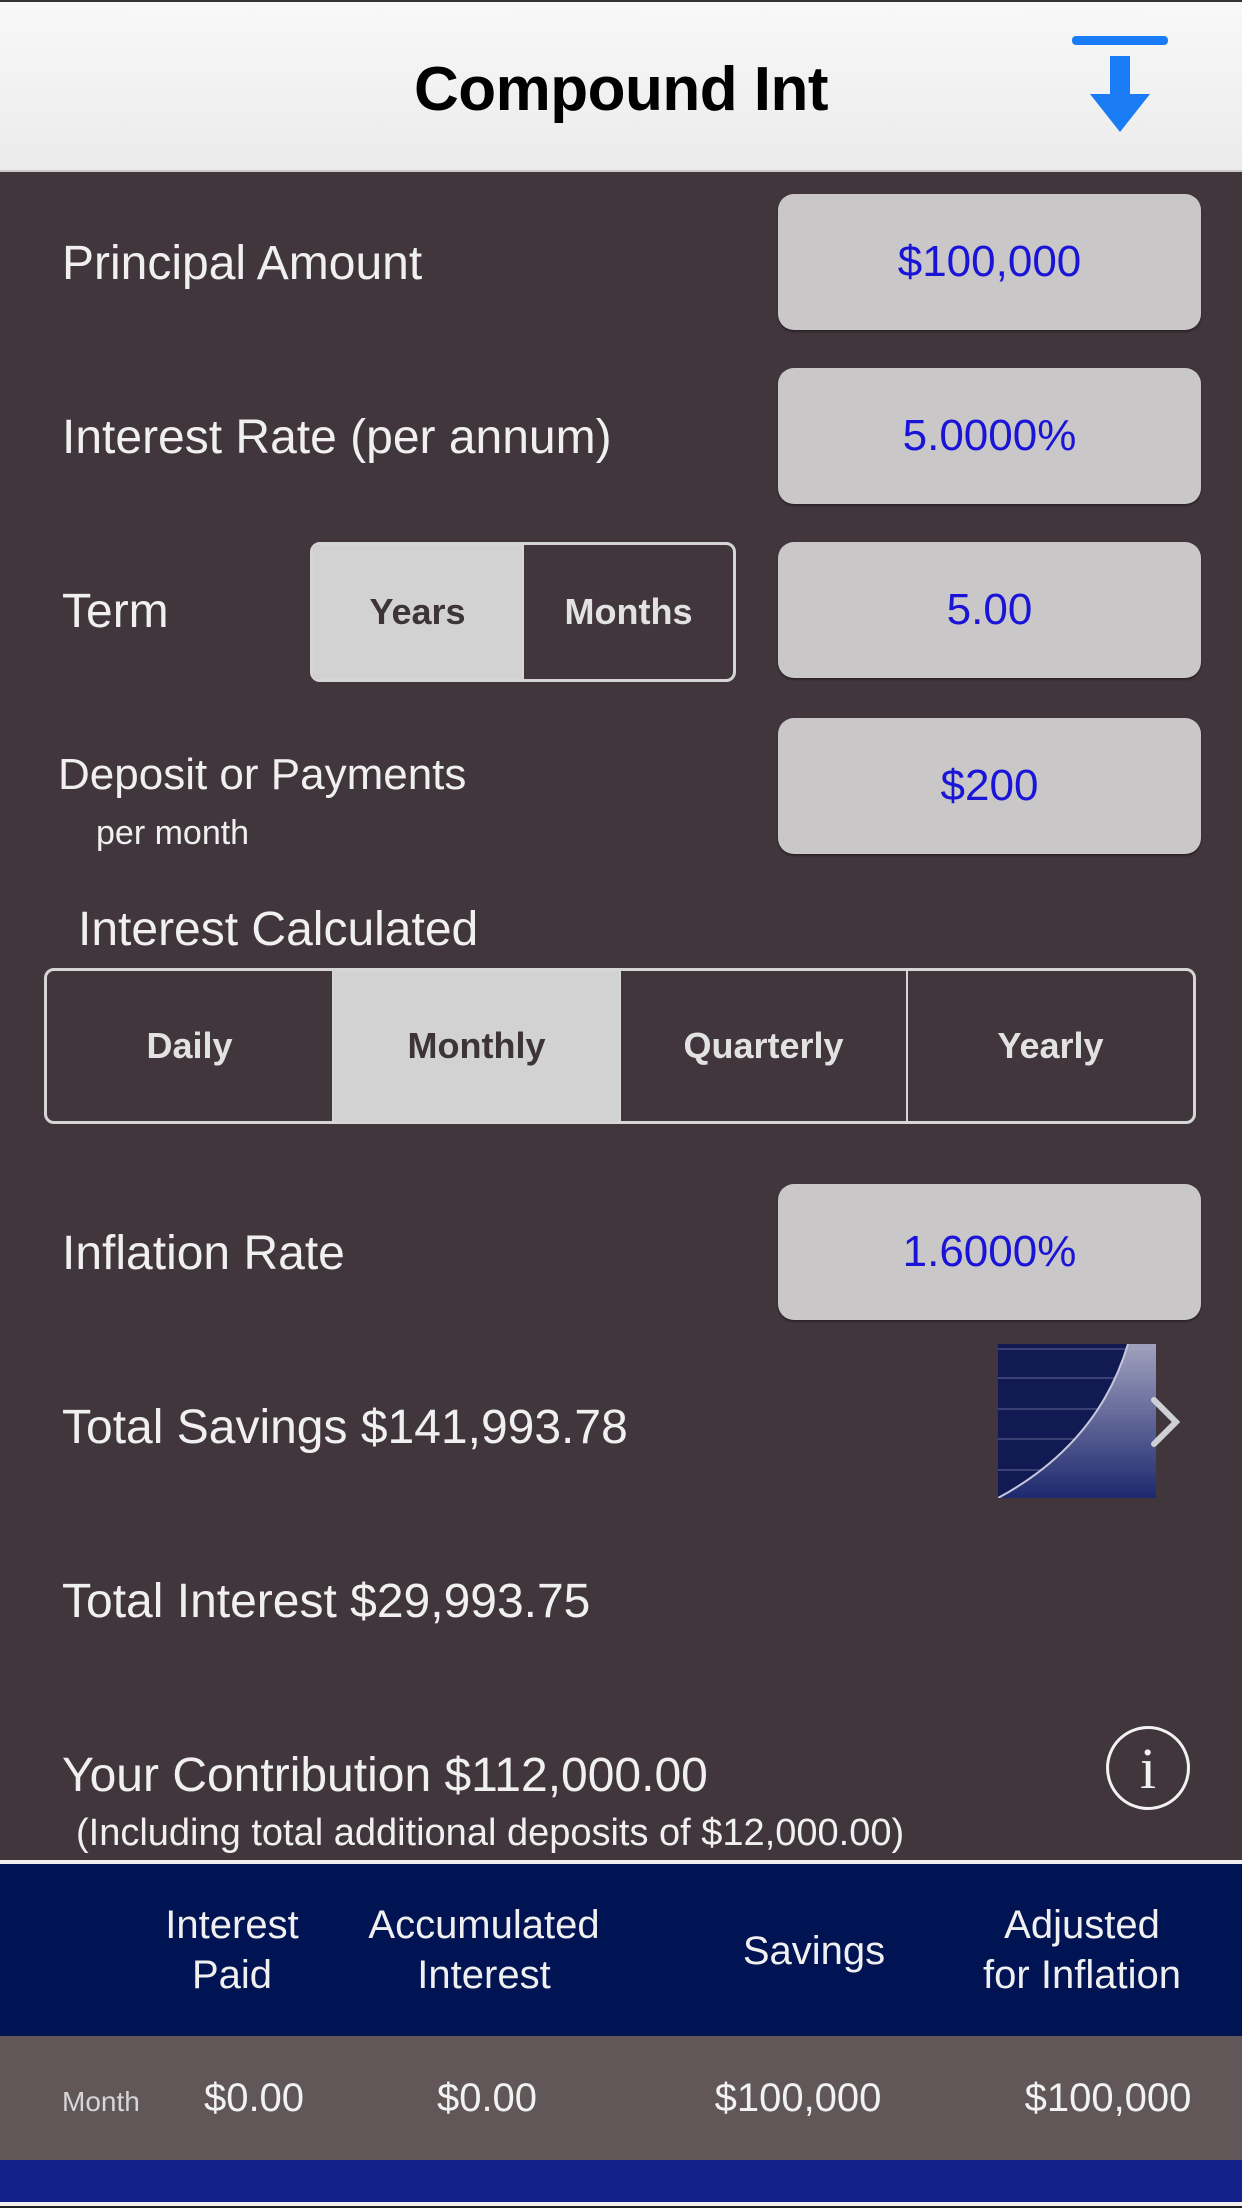 This screenshot has height=2208, width=1242. What do you see at coordinates (345, 1427) in the screenshot?
I see `total-savings-text: Total Savings $141,993.78` at bounding box center [345, 1427].